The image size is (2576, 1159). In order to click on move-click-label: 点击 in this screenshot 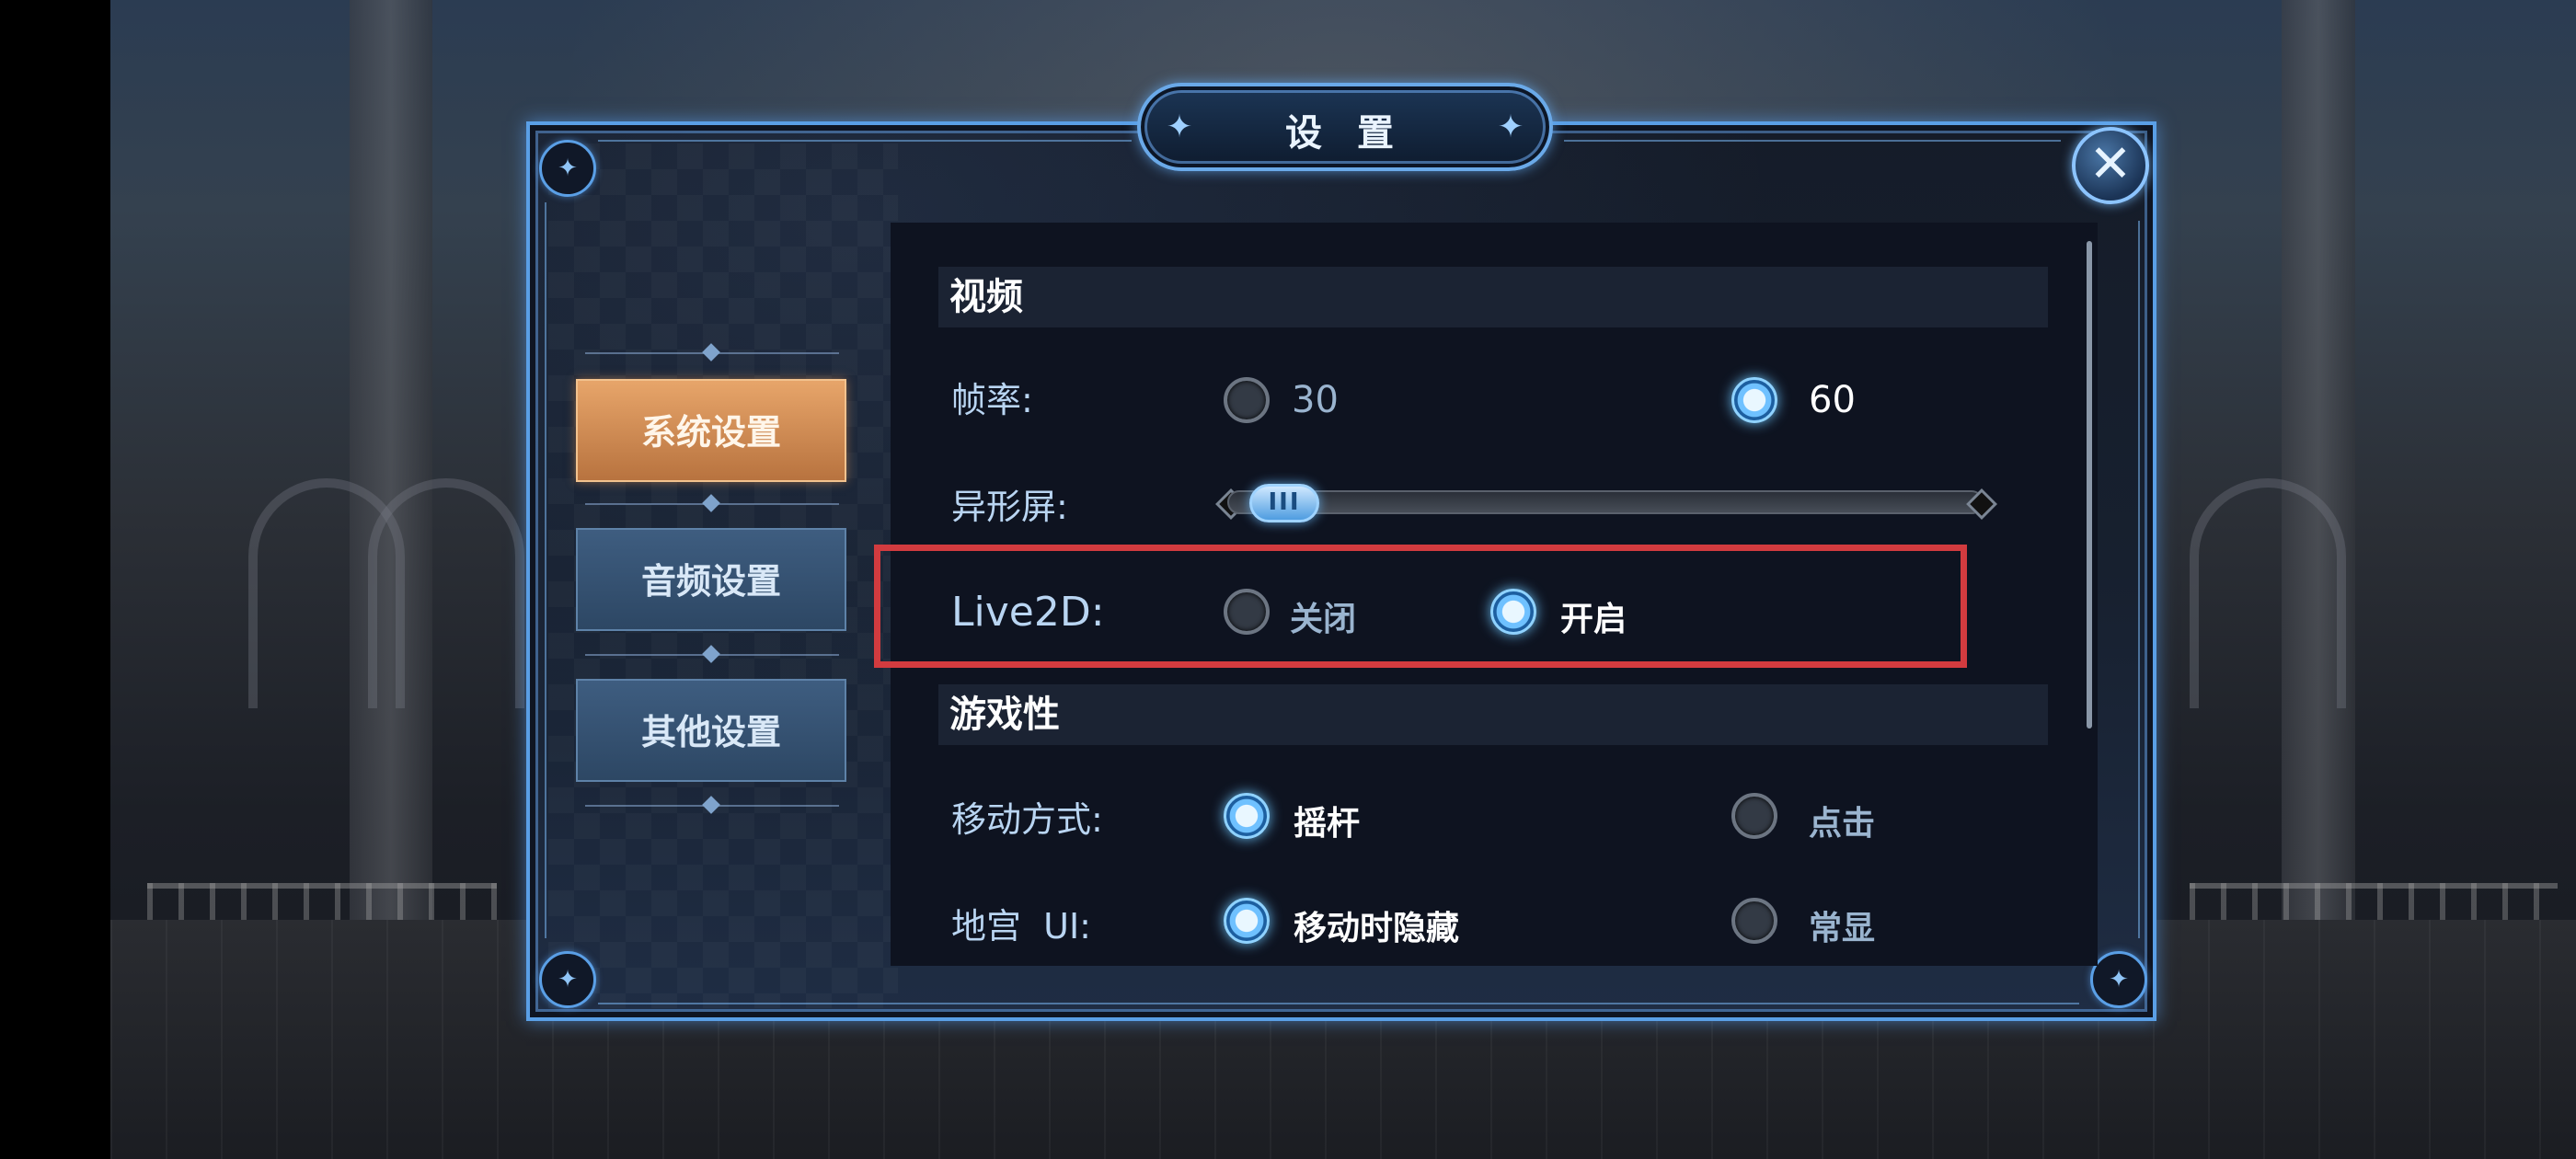, I will do `click(1842, 824)`.